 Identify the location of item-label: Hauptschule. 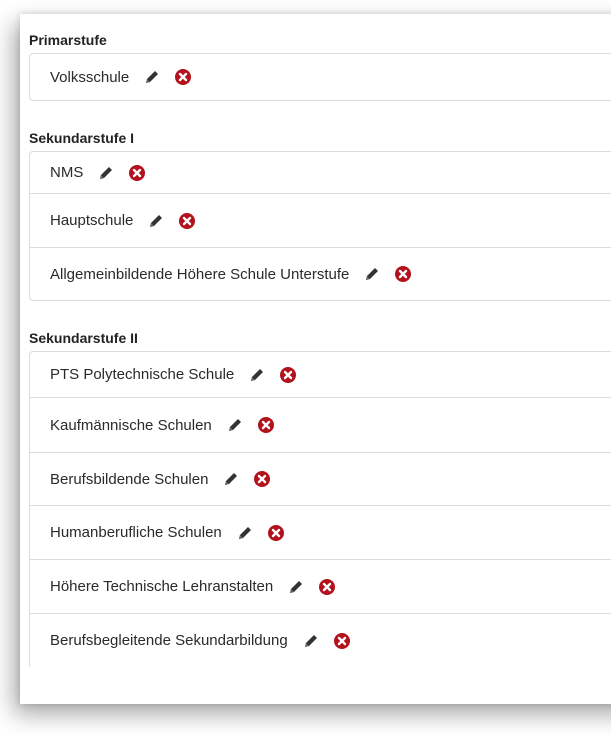
(92, 220).